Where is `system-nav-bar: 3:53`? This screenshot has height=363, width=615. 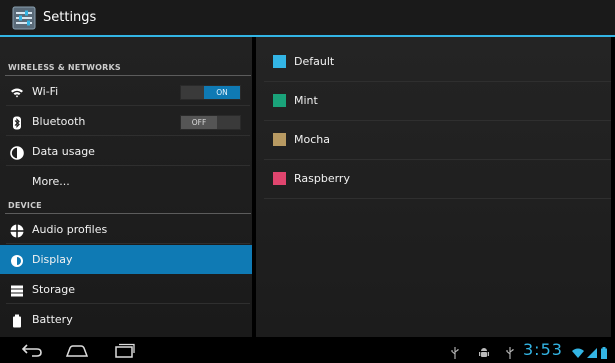 system-nav-bar: 3:53 is located at coordinates (307, 350).